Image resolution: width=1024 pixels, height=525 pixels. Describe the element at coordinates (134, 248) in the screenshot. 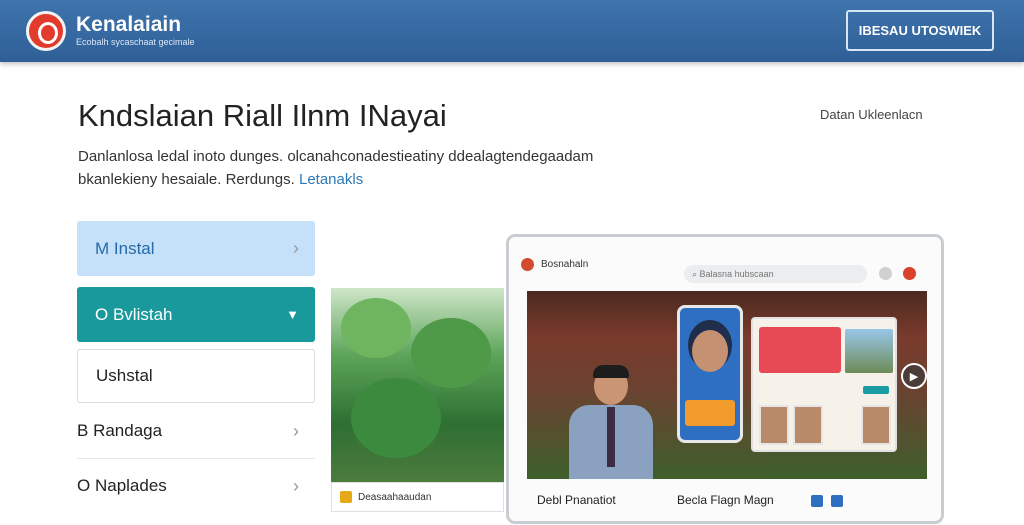

I see `menu-item-label: Instal` at that location.